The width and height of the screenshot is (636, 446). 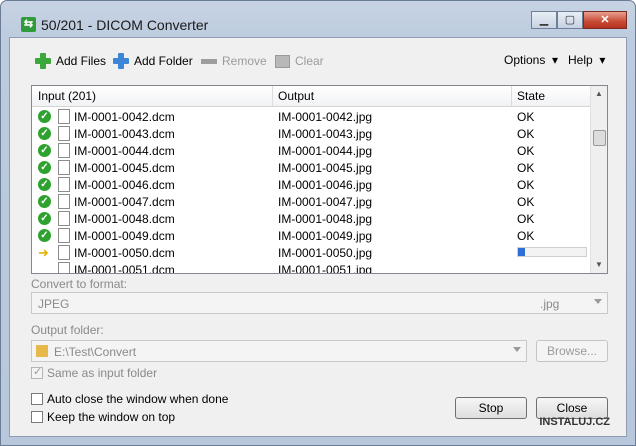 What do you see at coordinates (491, 408) in the screenshot?
I see `stop-button: Stop` at bounding box center [491, 408].